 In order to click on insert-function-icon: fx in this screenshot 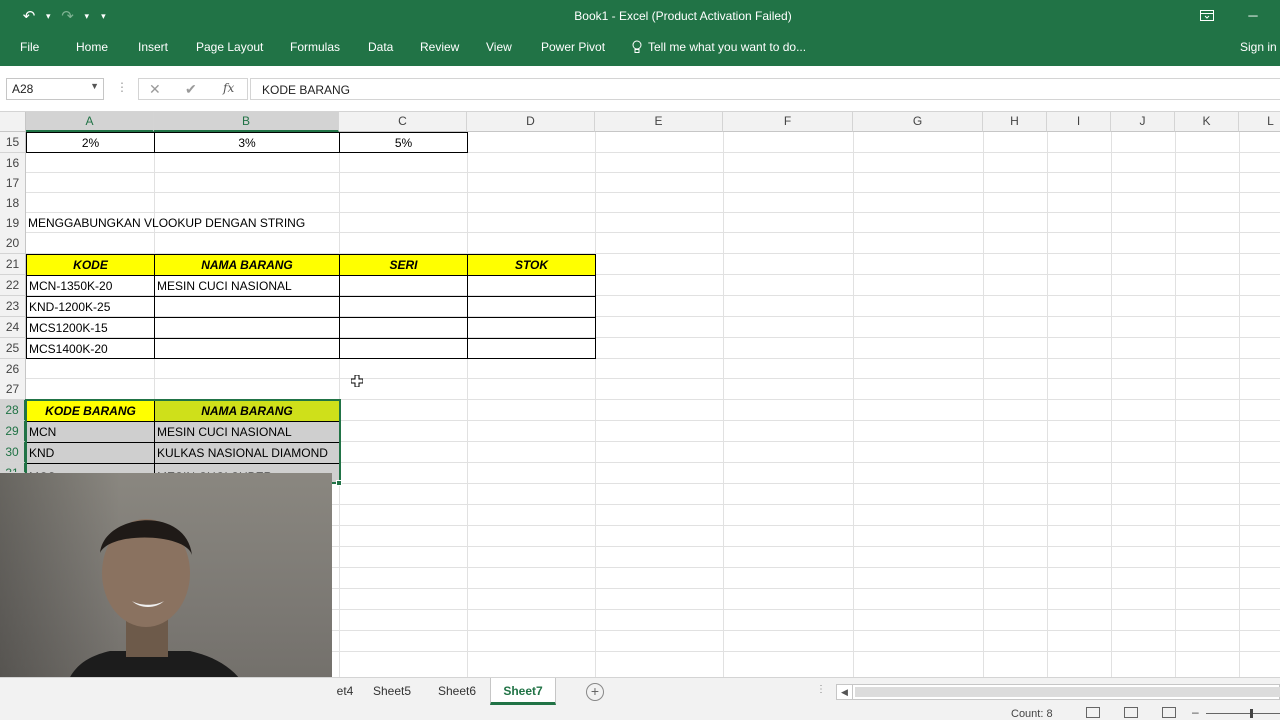, I will do `click(228, 88)`.